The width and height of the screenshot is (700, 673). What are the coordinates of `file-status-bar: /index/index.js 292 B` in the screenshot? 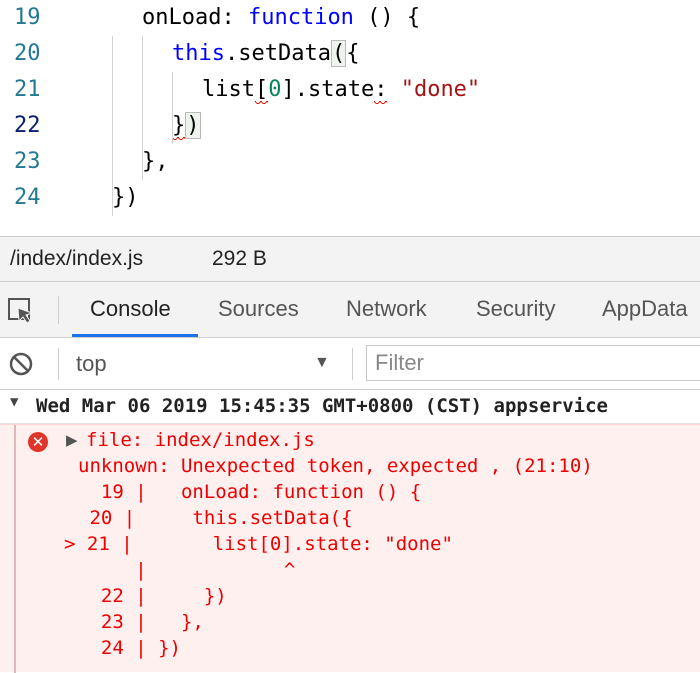 It's located at (350, 259).